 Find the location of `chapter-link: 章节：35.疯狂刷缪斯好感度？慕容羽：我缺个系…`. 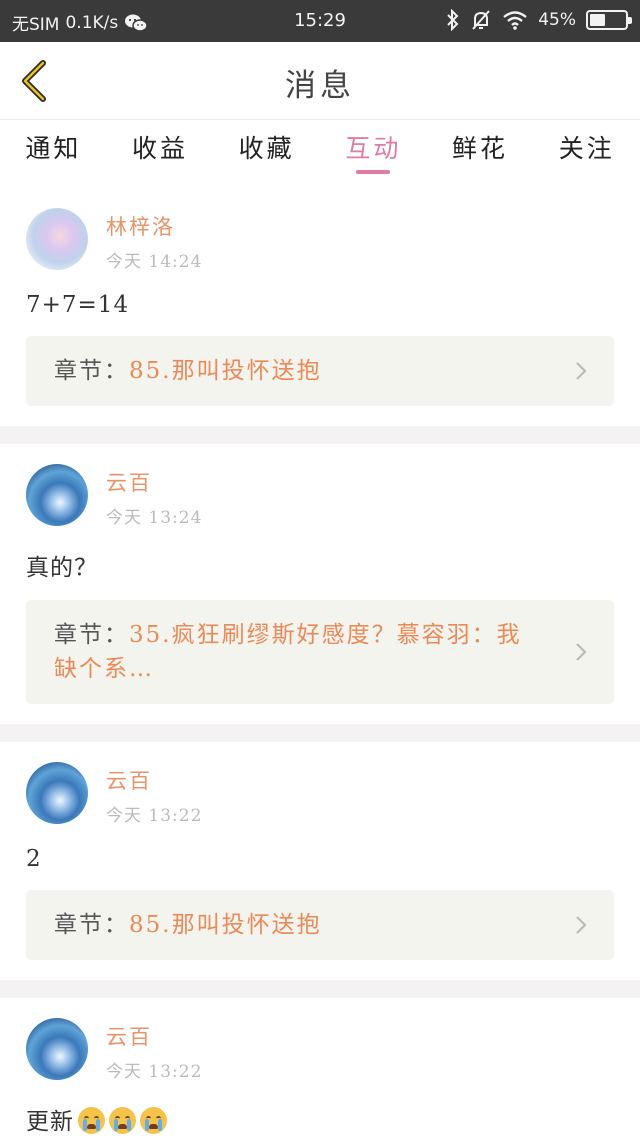

chapter-link: 章节：35.疯狂刷缪斯好感度？慕容羽：我缺个系… is located at coordinates (320, 652).